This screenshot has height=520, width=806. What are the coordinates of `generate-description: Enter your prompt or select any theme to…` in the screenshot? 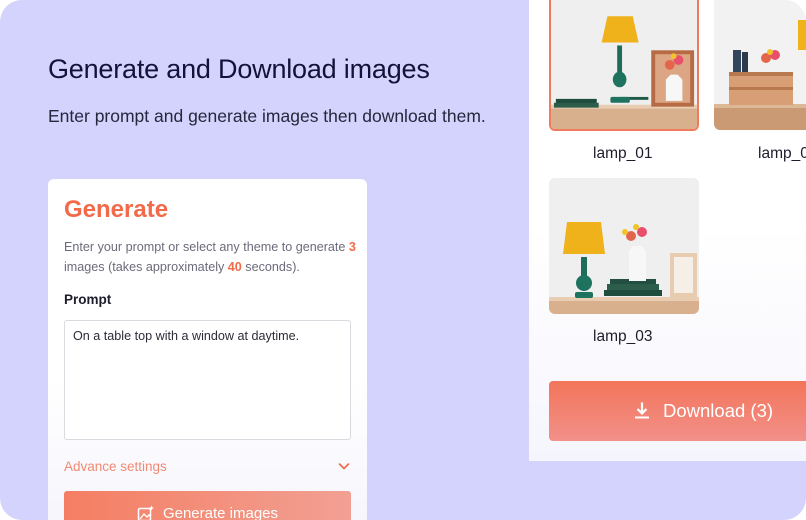 It's located at (211, 257).